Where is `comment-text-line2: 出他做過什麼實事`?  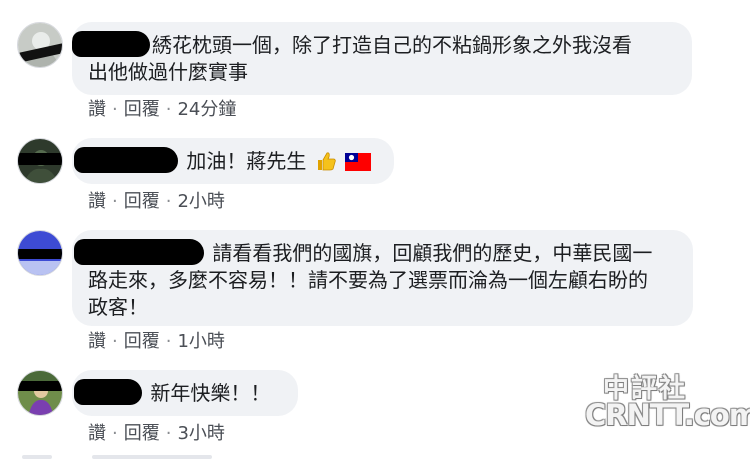
comment-text-line2: 出他做過什麼實事 is located at coordinates (168, 72).